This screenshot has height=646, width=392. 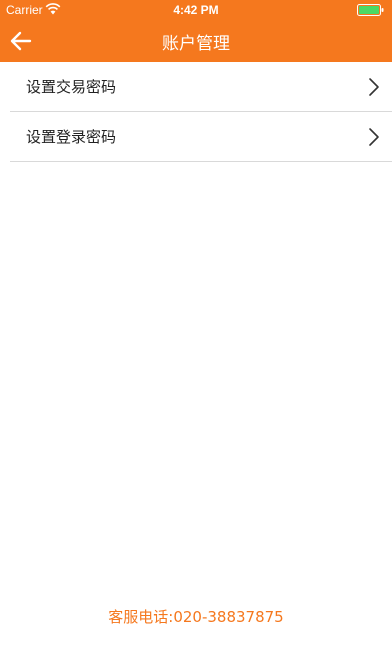 What do you see at coordinates (196, 616) in the screenshot?
I see `customer-service-phone: 客服电话:020-38837875` at bounding box center [196, 616].